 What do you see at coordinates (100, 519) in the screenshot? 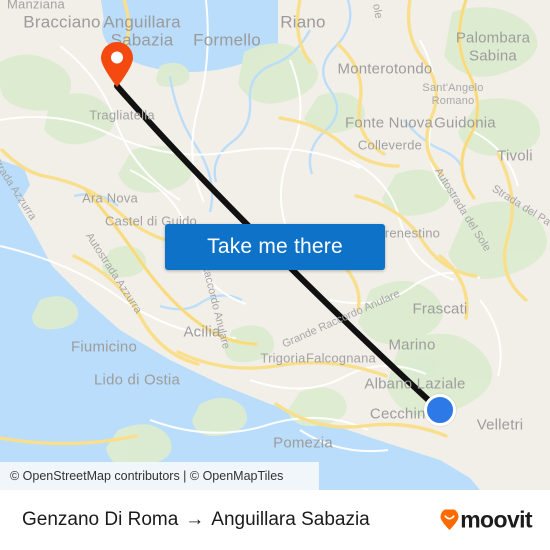
I see `route-origin-label: Genzano Di Roma` at bounding box center [100, 519].